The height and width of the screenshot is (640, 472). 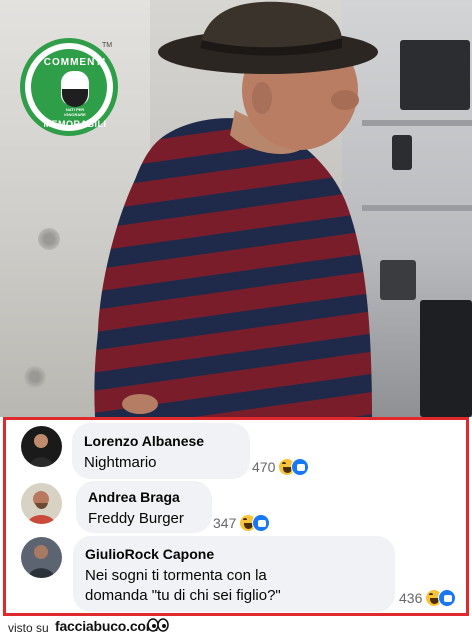 I want to click on comment-text: Freddy Burger, so click(x=136, y=518).